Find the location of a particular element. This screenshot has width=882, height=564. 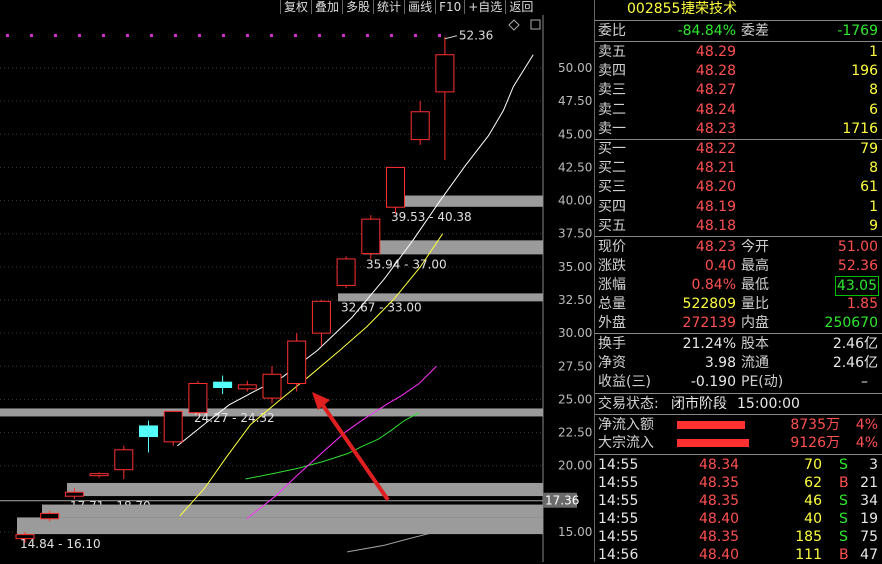

y-tick-label: 27.50 is located at coordinates (575, 366).